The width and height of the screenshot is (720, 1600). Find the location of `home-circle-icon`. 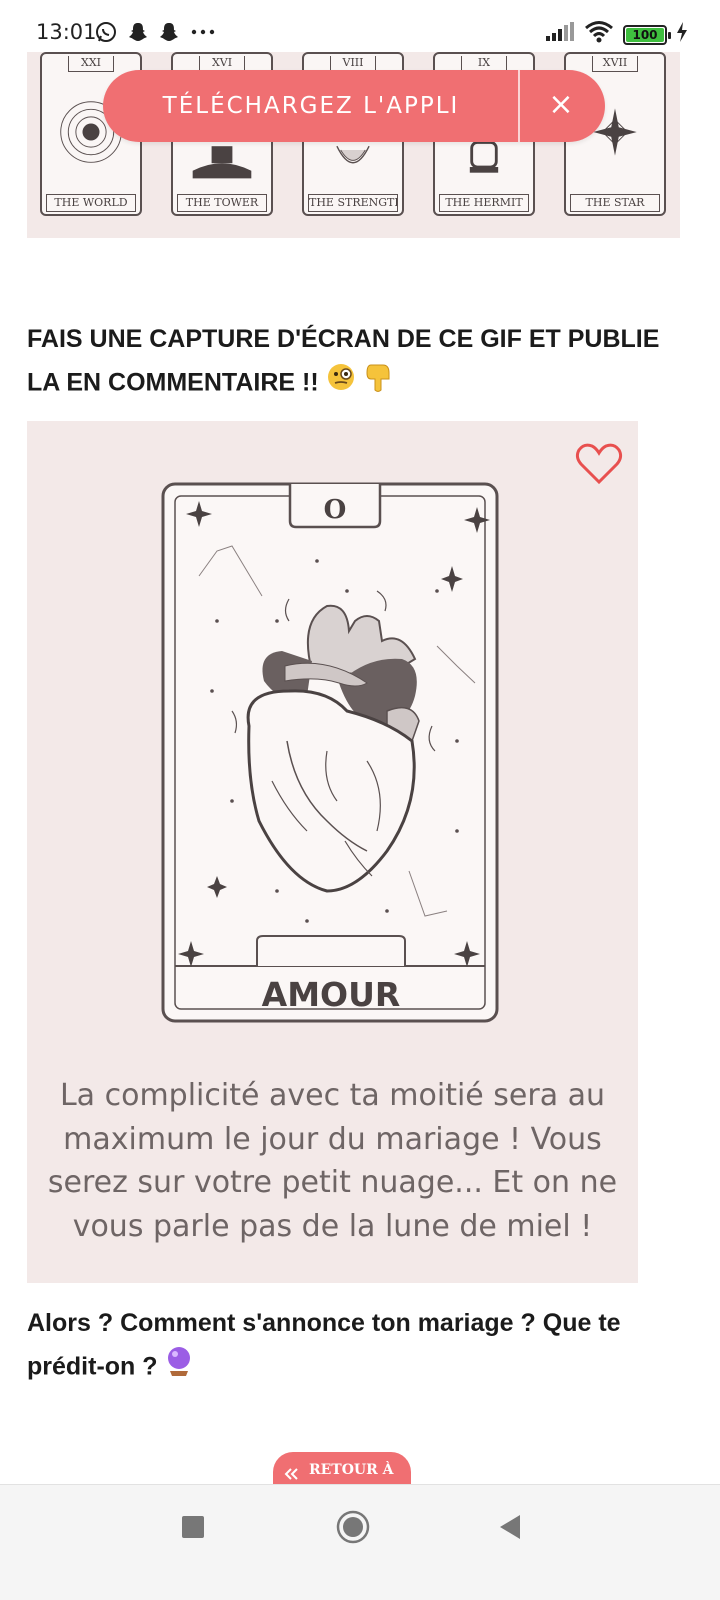

home-circle-icon is located at coordinates (353, 1527).